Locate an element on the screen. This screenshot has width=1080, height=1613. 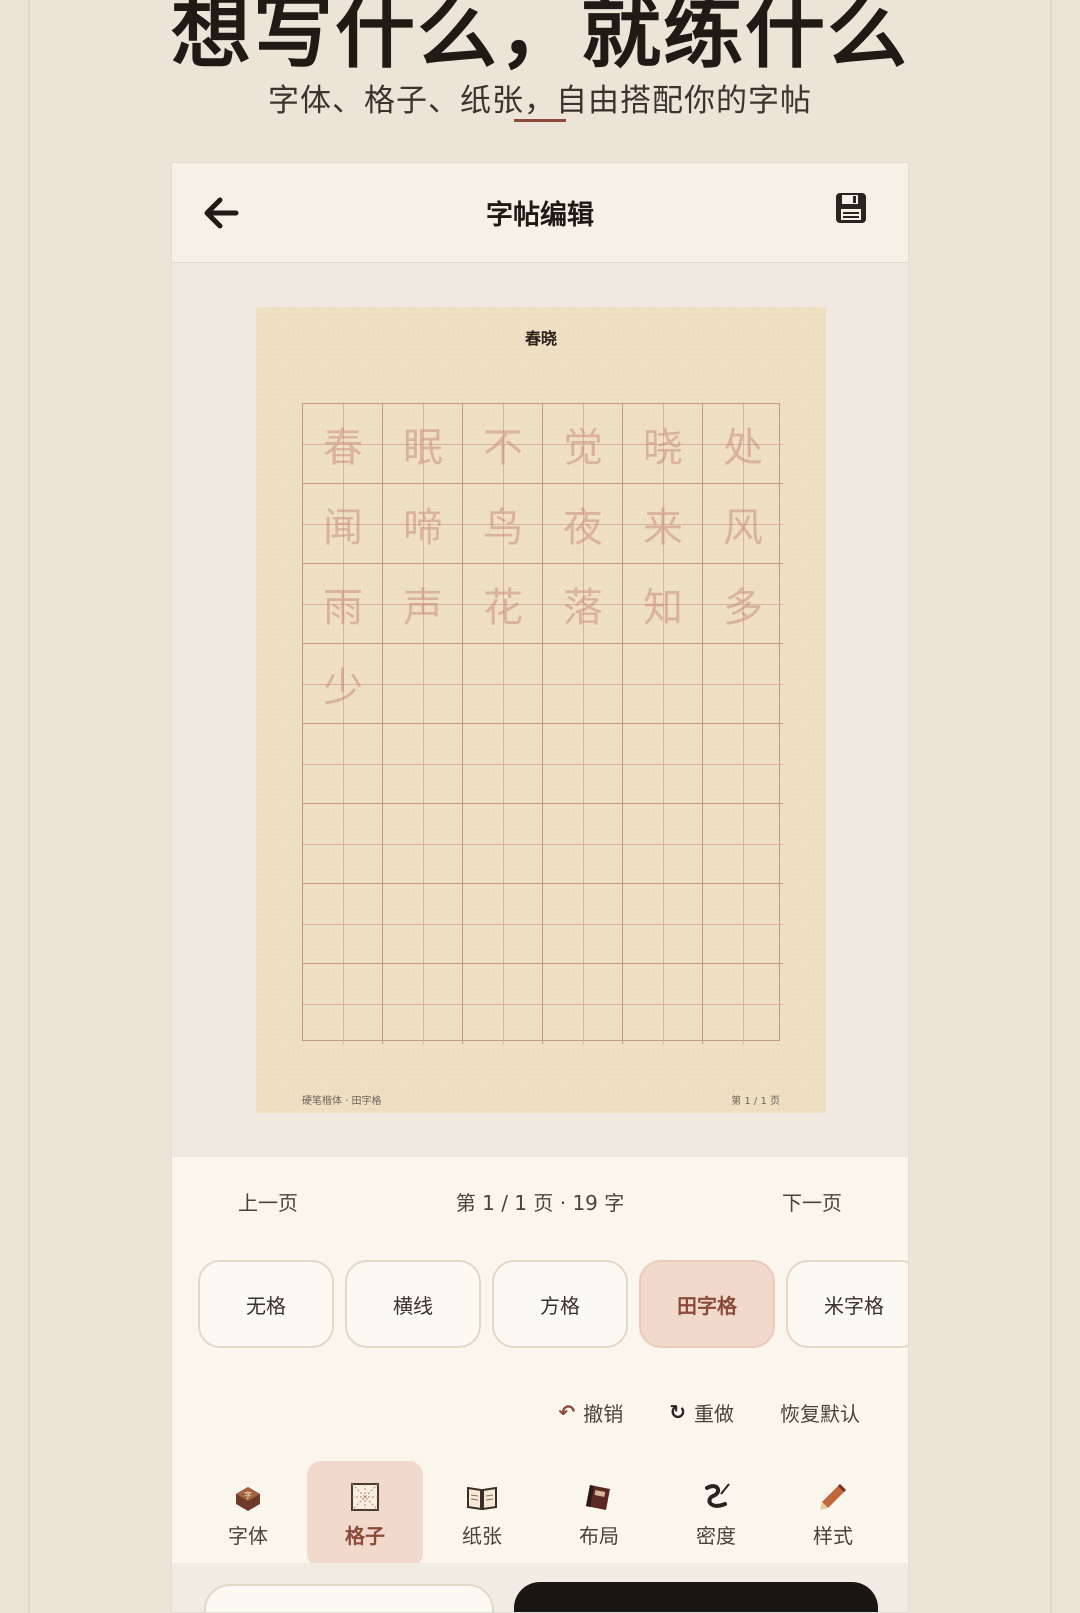
grid-option-mizige: 米字格 is located at coordinates (847, 1304).